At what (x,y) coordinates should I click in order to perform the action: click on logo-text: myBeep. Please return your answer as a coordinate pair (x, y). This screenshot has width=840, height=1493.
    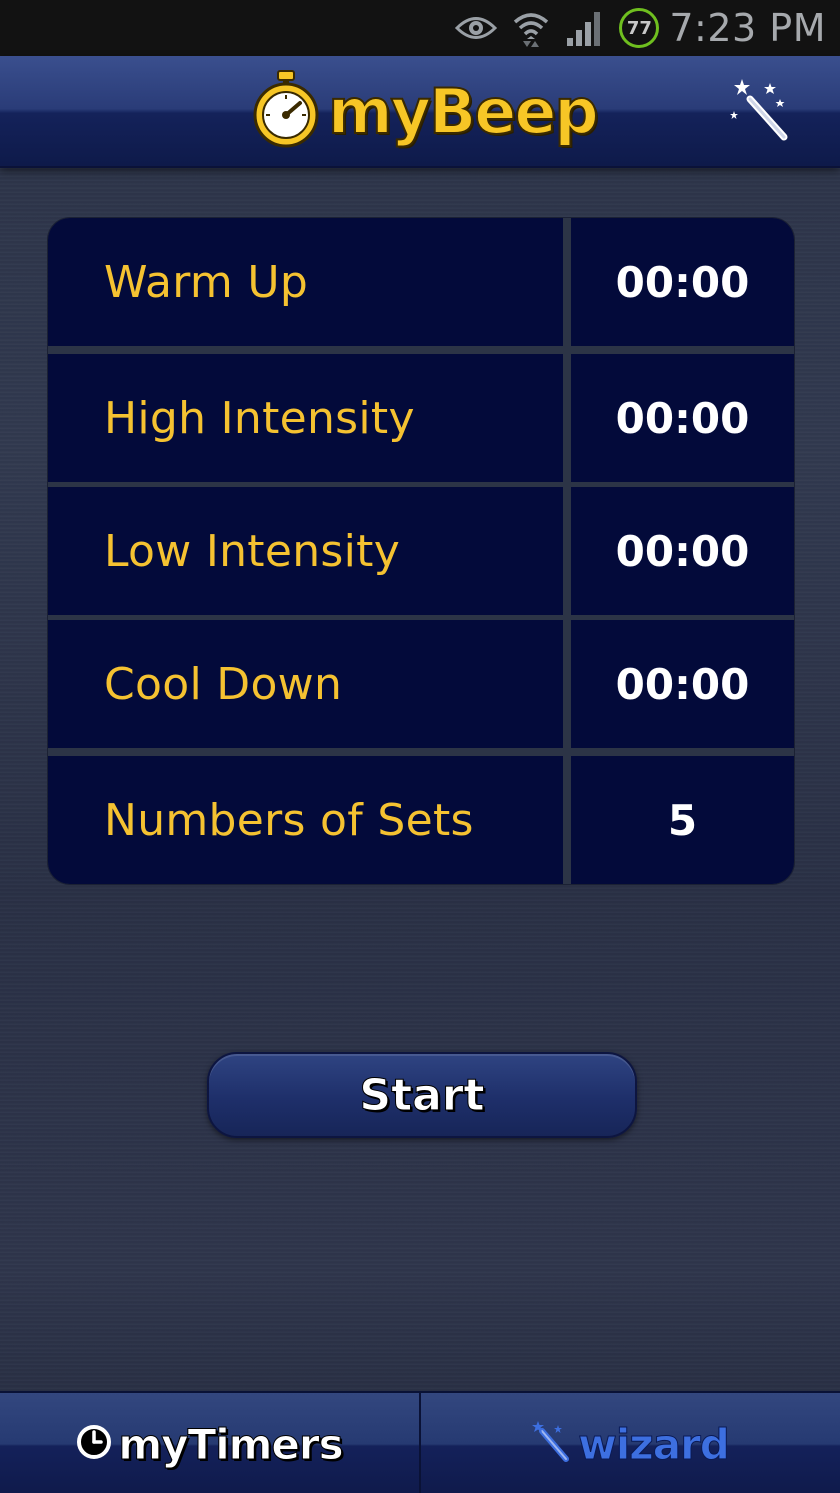
    Looking at the image, I should click on (463, 111).